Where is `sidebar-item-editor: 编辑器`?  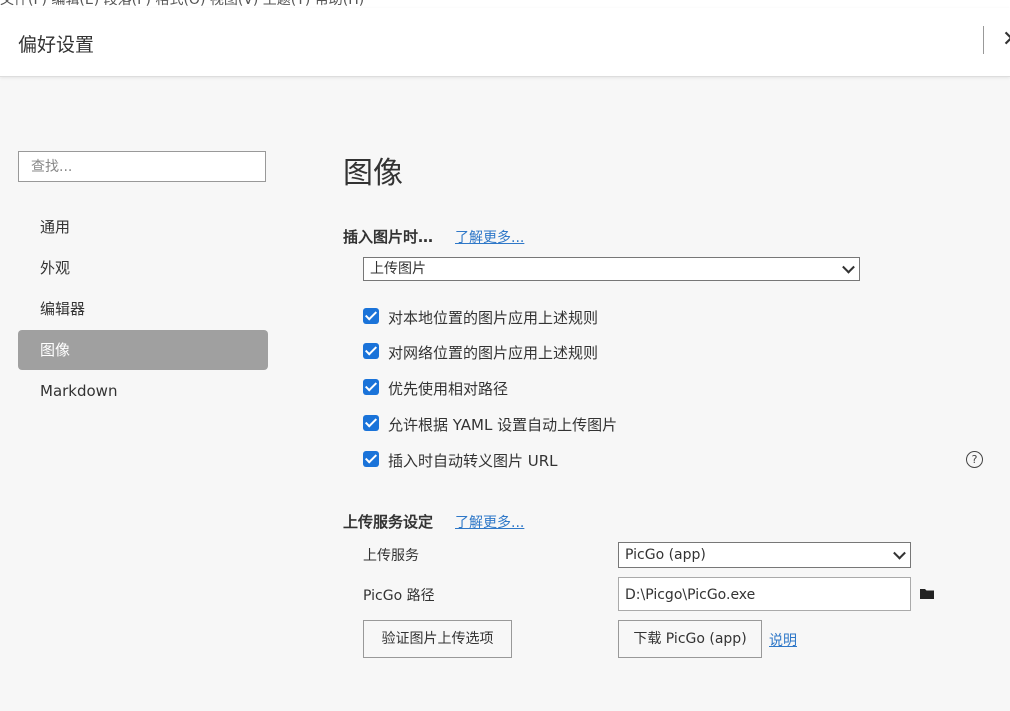 sidebar-item-editor: 编辑器 is located at coordinates (143, 309).